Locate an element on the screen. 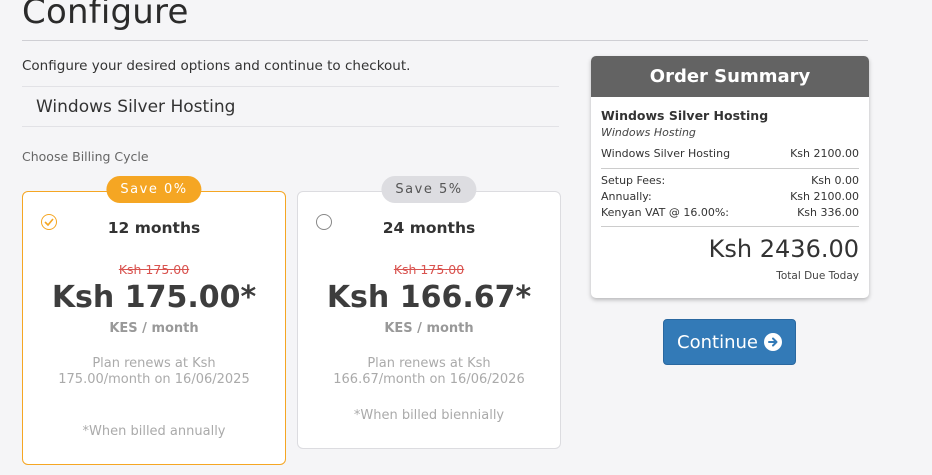 Image resolution: width=932 pixels, height=475 pixels. billing-footnote: *When billed annually is located at coordinates (154, 431).